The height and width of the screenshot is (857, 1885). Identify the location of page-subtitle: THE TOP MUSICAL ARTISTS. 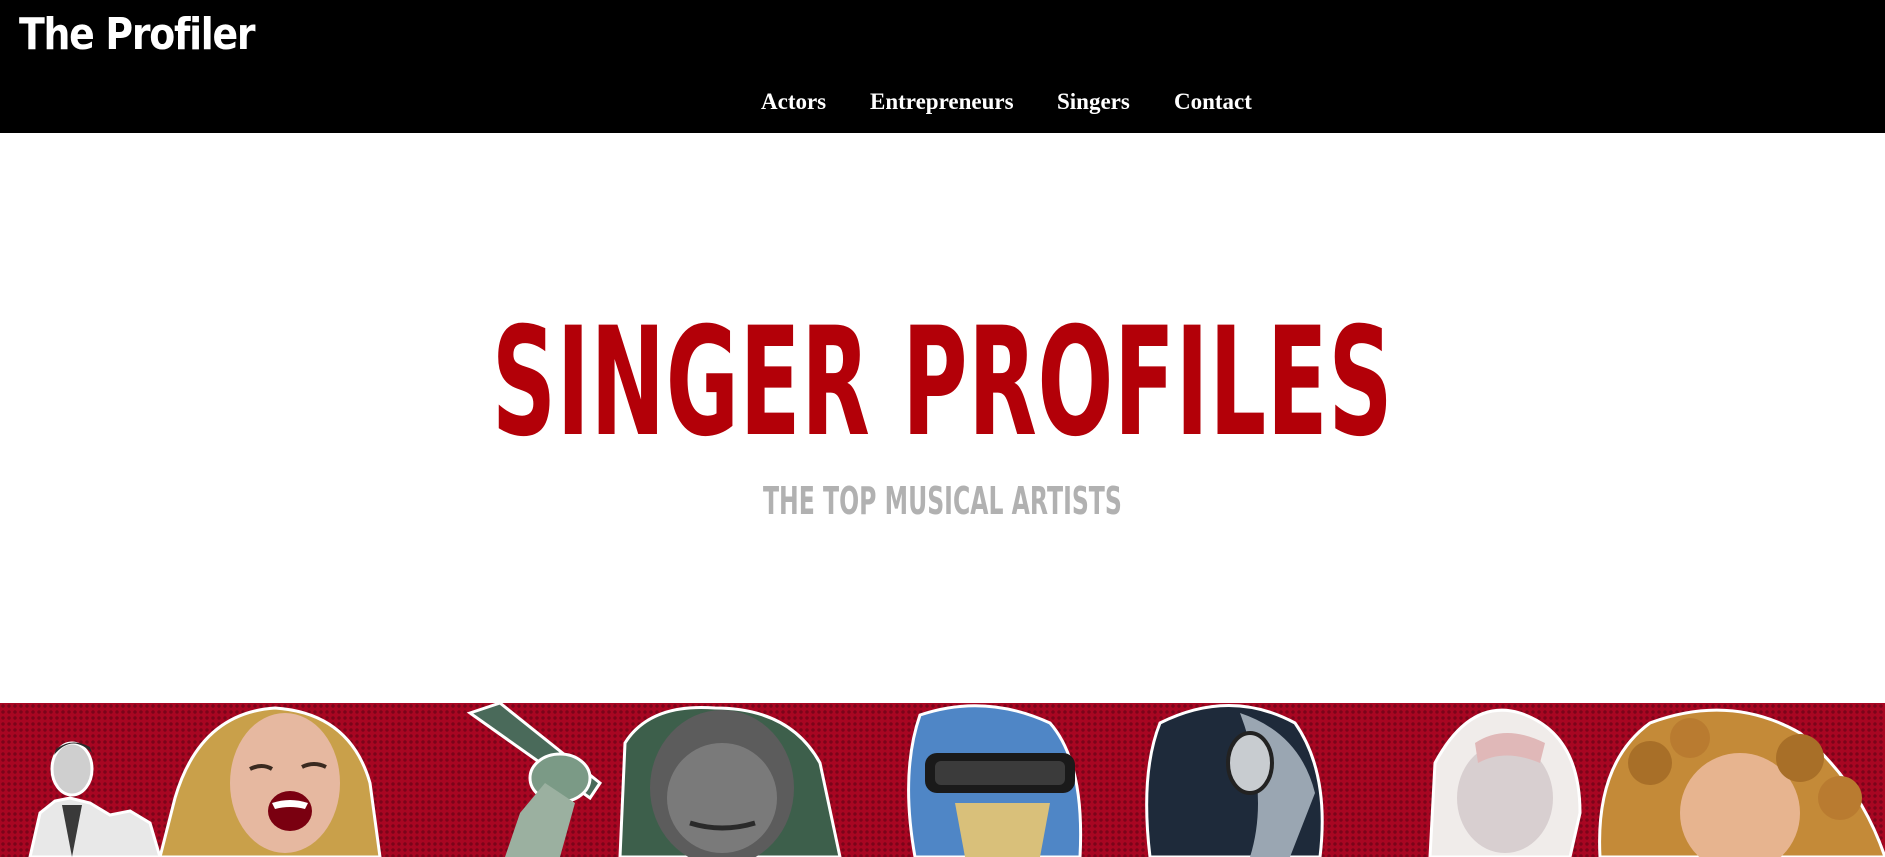
(942, 501).